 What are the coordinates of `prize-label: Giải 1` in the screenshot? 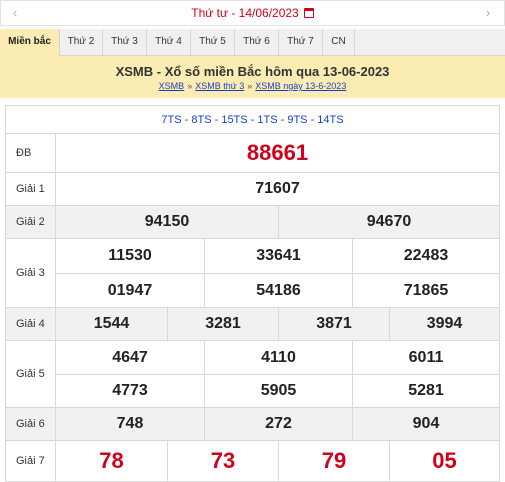 It's located at (31, 189).